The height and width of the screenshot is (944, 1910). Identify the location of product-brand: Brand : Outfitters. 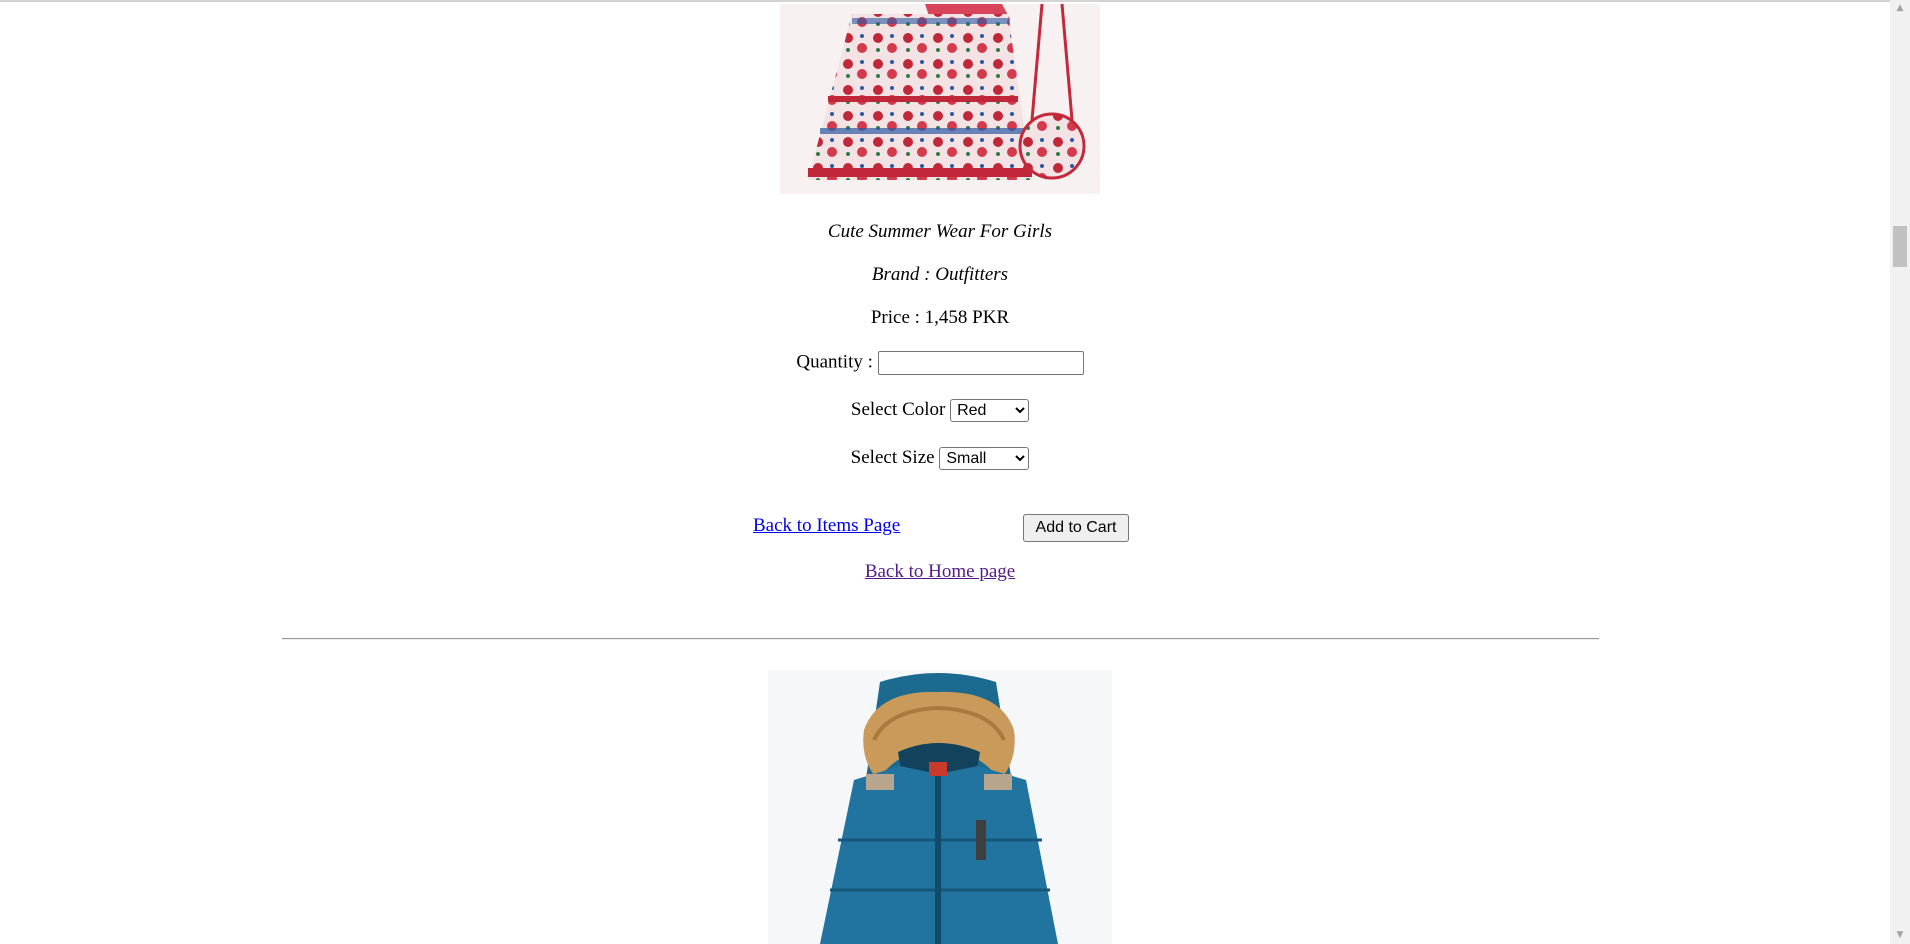
(940, 274).